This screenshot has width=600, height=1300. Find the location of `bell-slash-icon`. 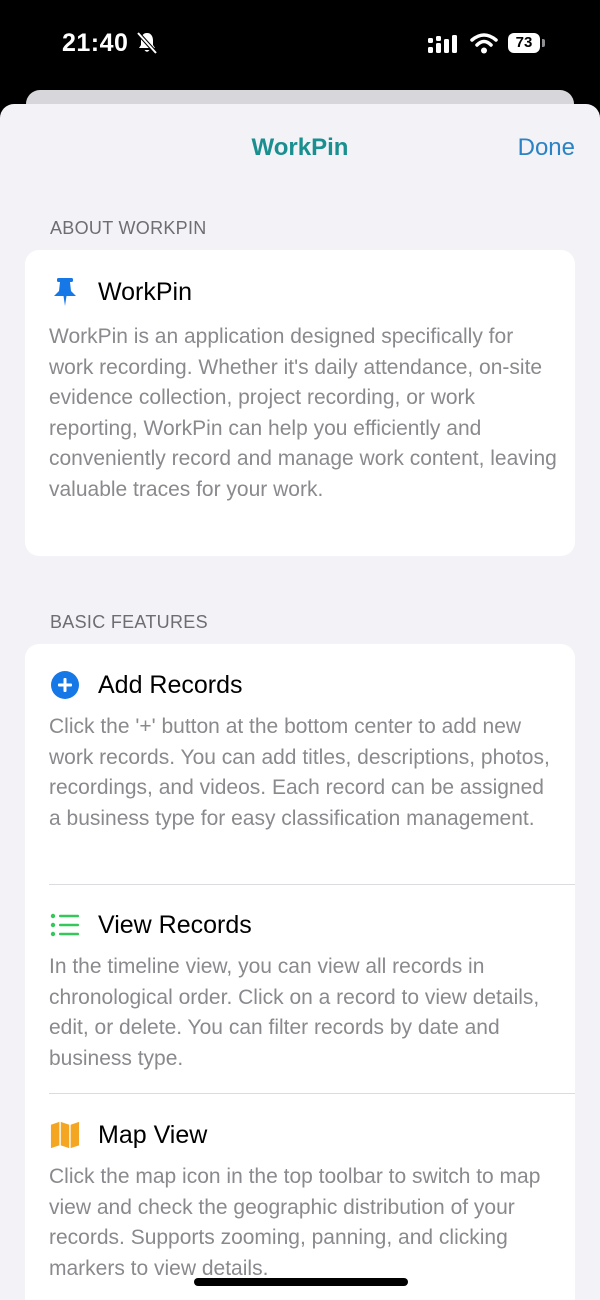

bell-slash-icon is located at coordinates (147, 43).